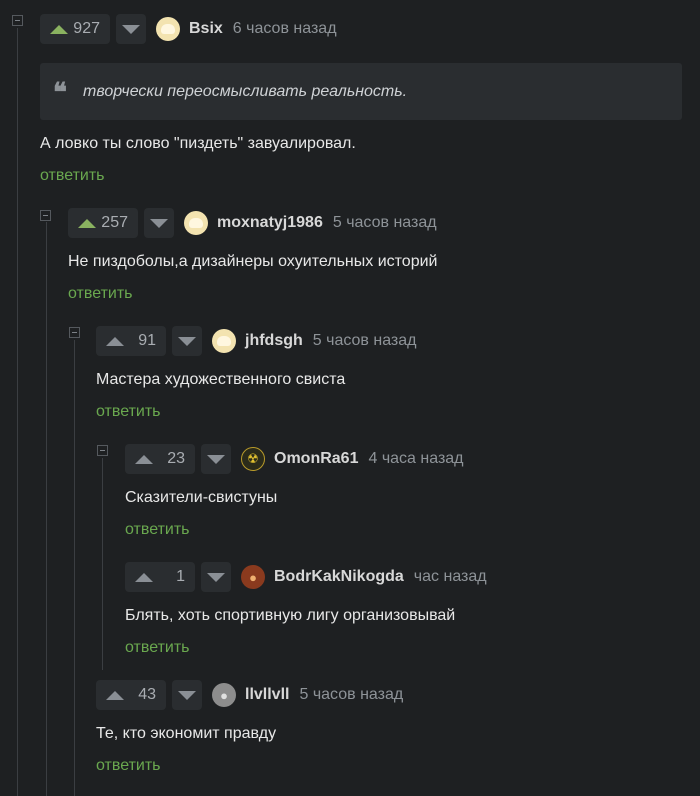  I want to click on comment-header: 257 moxnatyj1986 5 часов назад, so click(252, 223).